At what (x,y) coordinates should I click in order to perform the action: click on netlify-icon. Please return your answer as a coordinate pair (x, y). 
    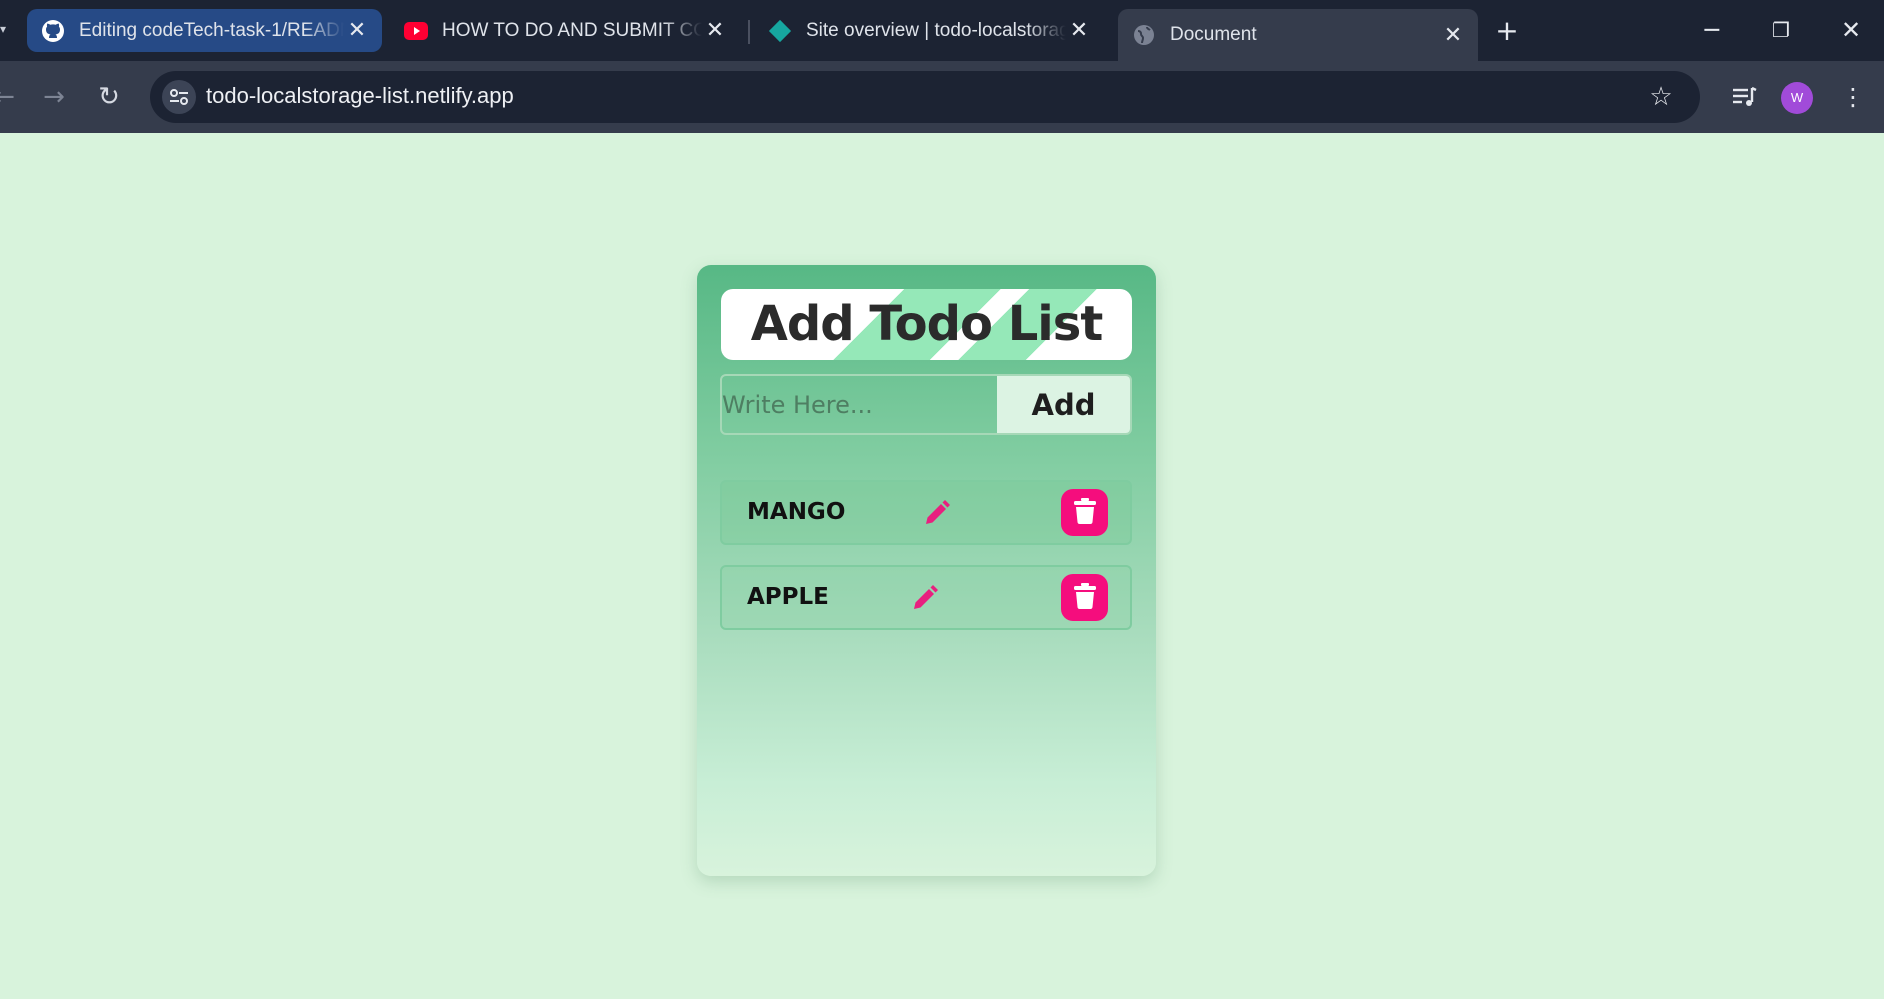
    Looking at the image, I should click on (780, 31).